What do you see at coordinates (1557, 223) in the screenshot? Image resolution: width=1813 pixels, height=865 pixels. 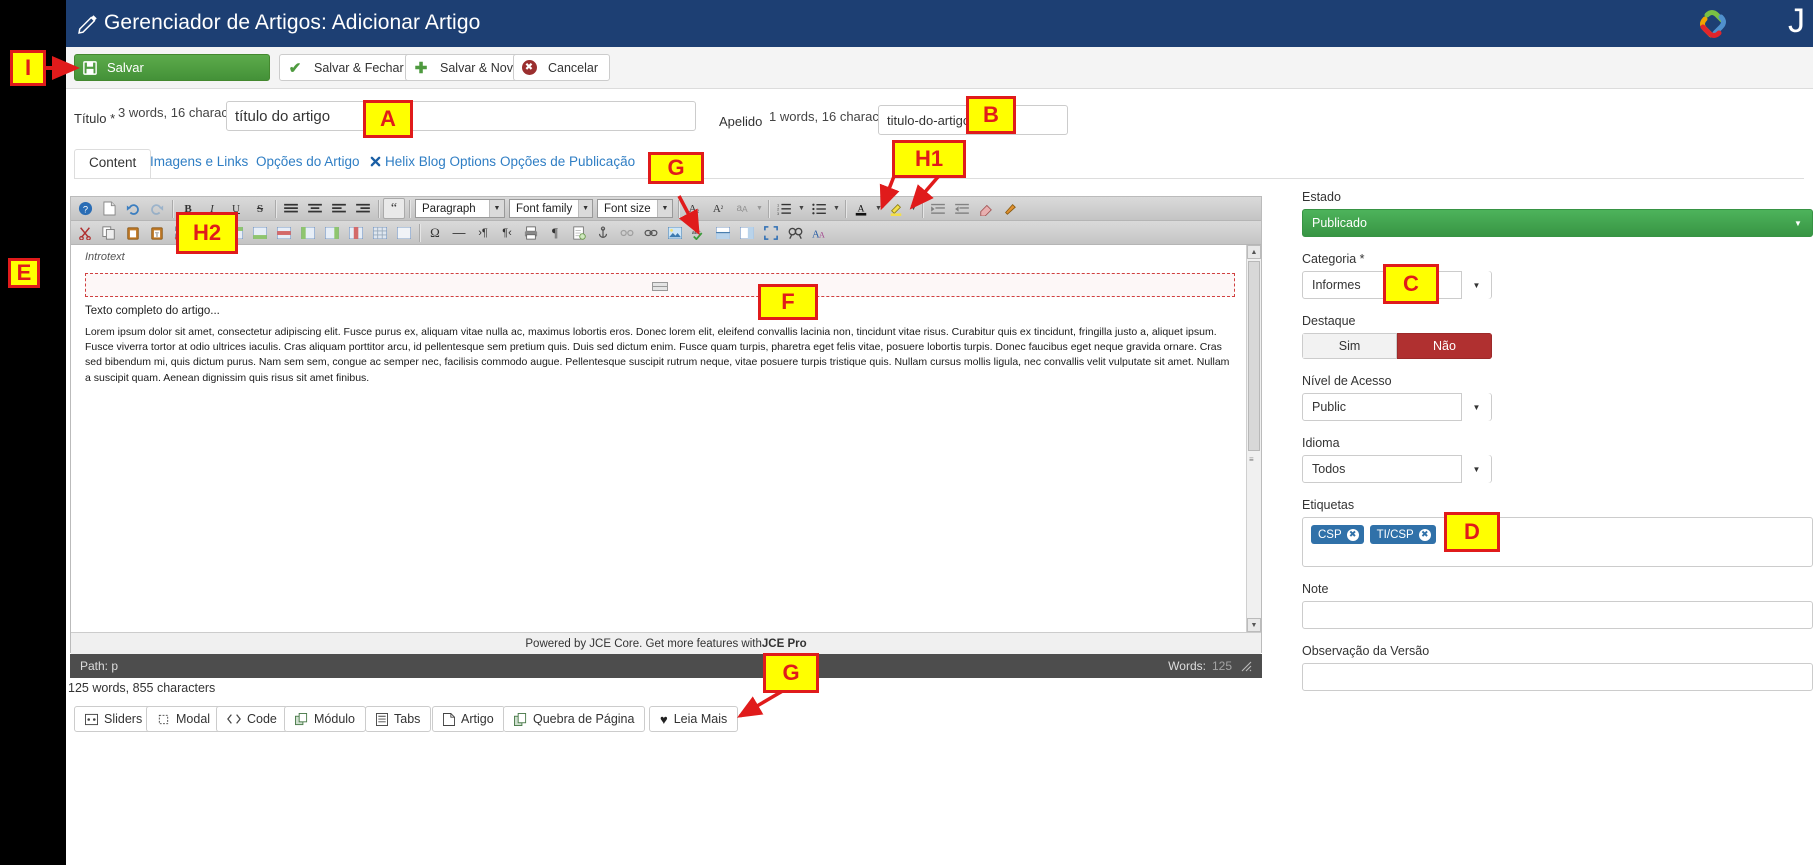 I see `estado-select: Publicado ▼` at bounding box center [1557, 223].